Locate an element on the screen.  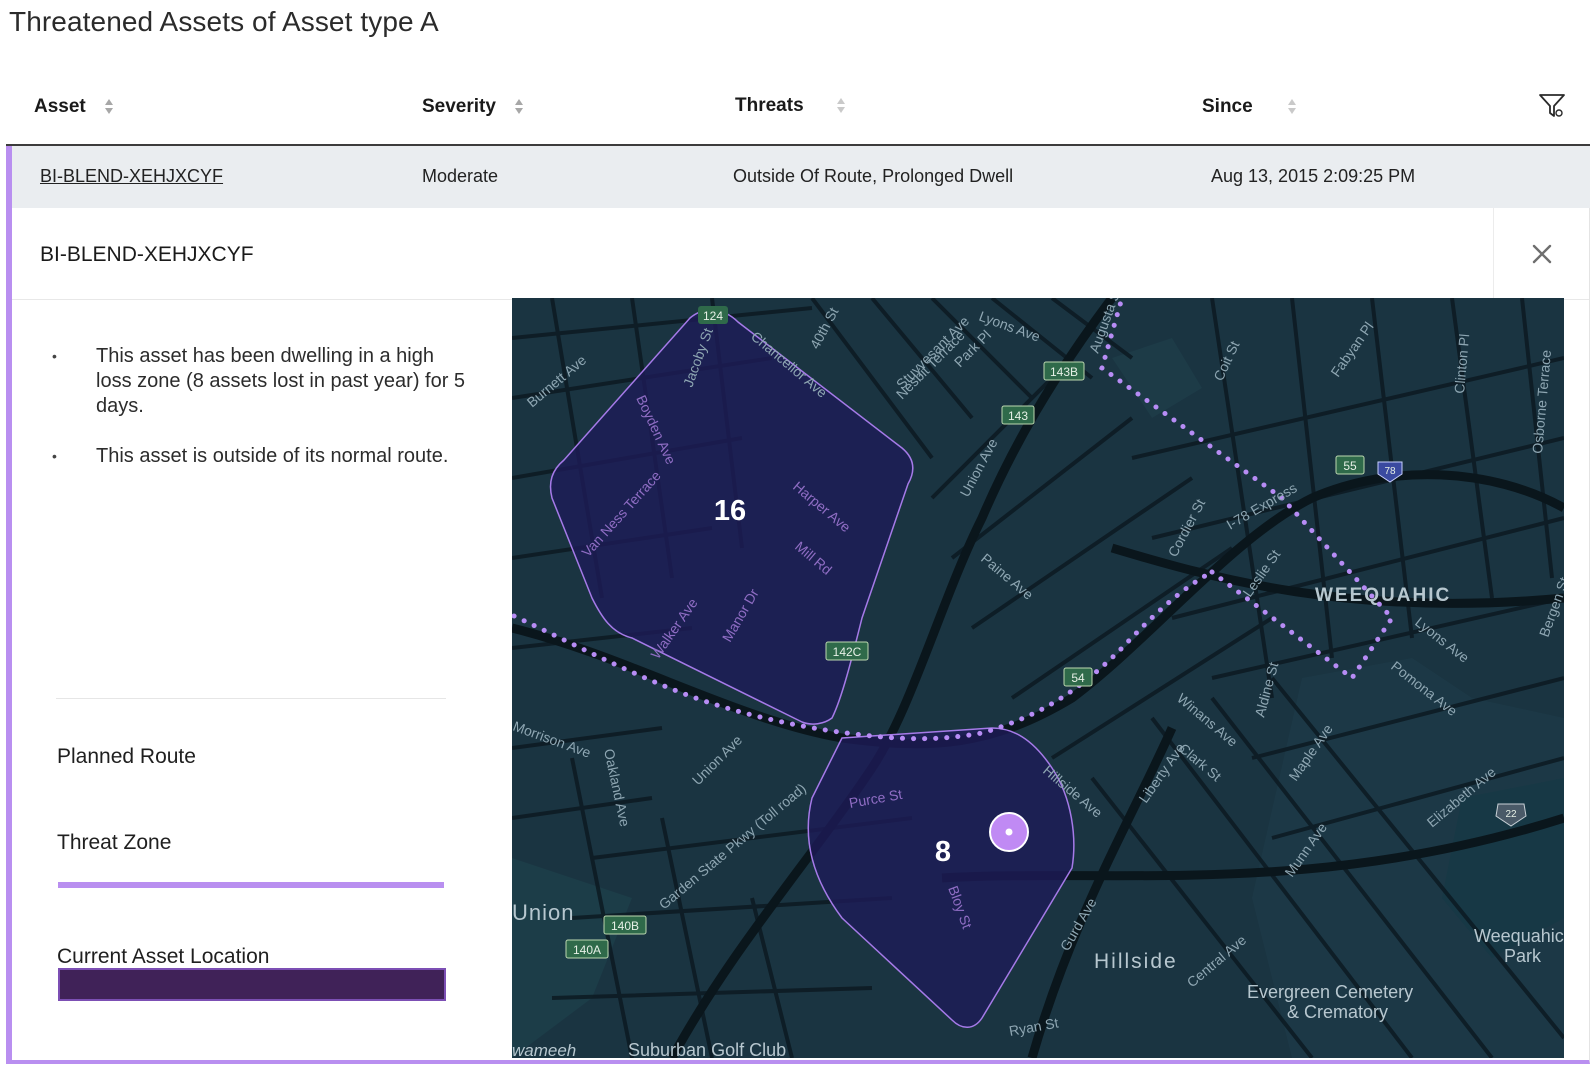
column-header-since: Since is located at coordinates (1249, 107).